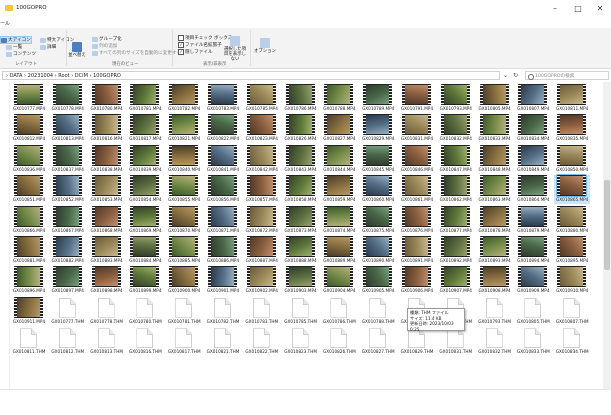 This screenshot has height=415, width=611. What do you see at coordinates (378, 220) in the screenshot?
I see `video-file-item: GX010875.MP4` at bounding box center [378, 220].